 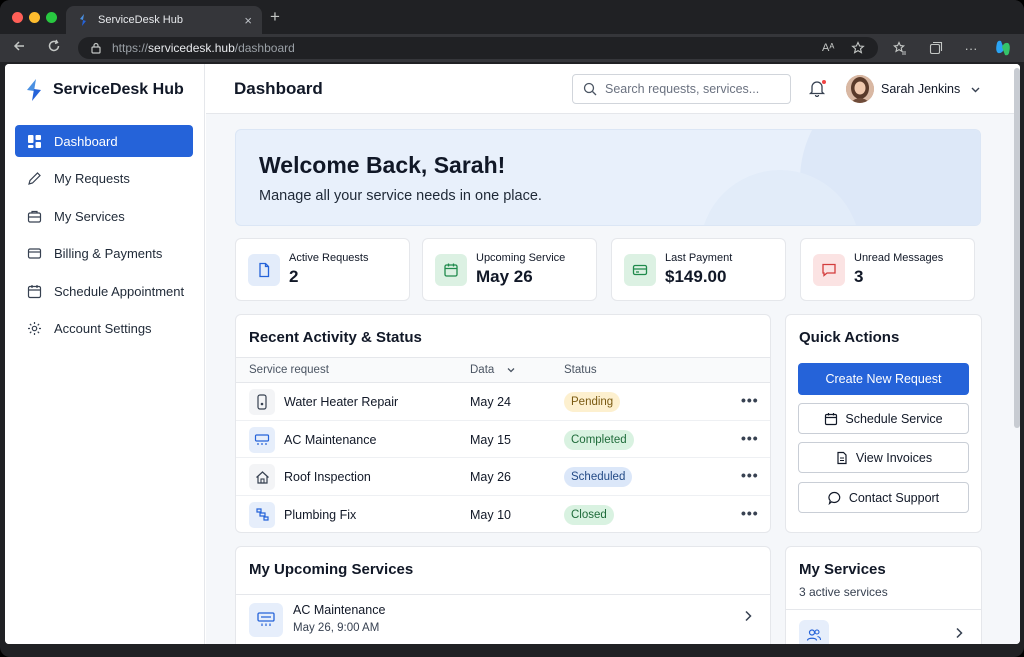 I want to click on stat-label: Active Requests, so click(x=329, y=258).